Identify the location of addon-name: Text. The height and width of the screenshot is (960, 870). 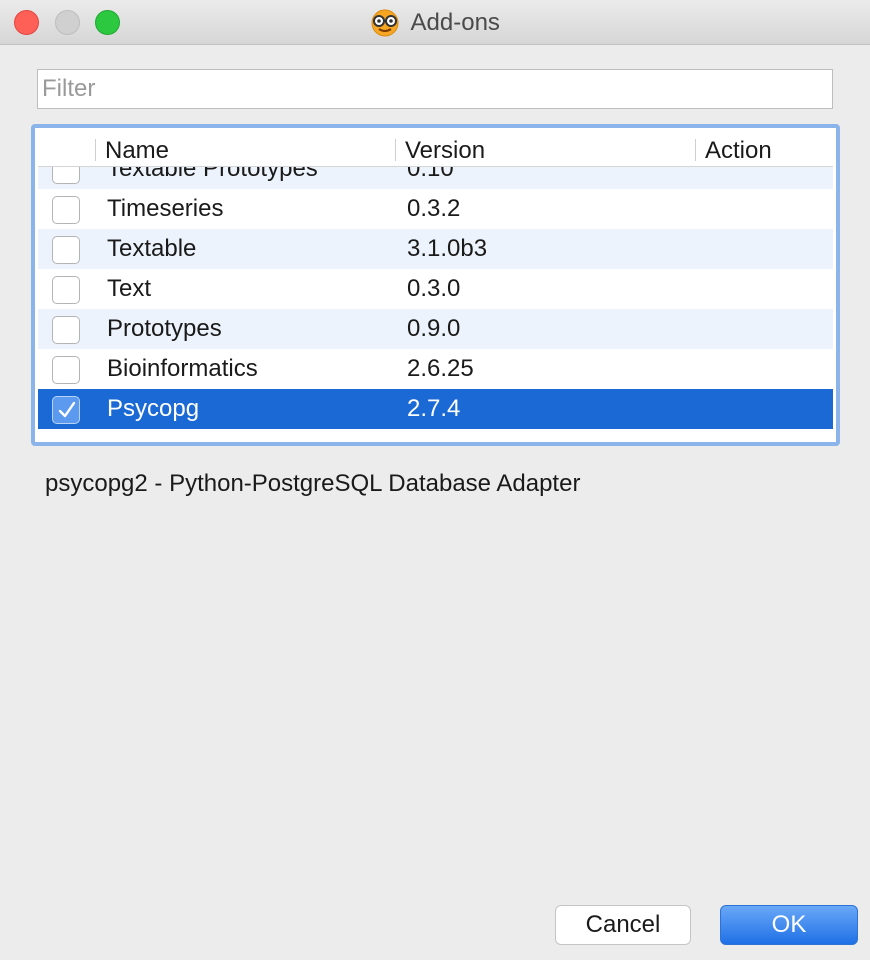
(129, 288).